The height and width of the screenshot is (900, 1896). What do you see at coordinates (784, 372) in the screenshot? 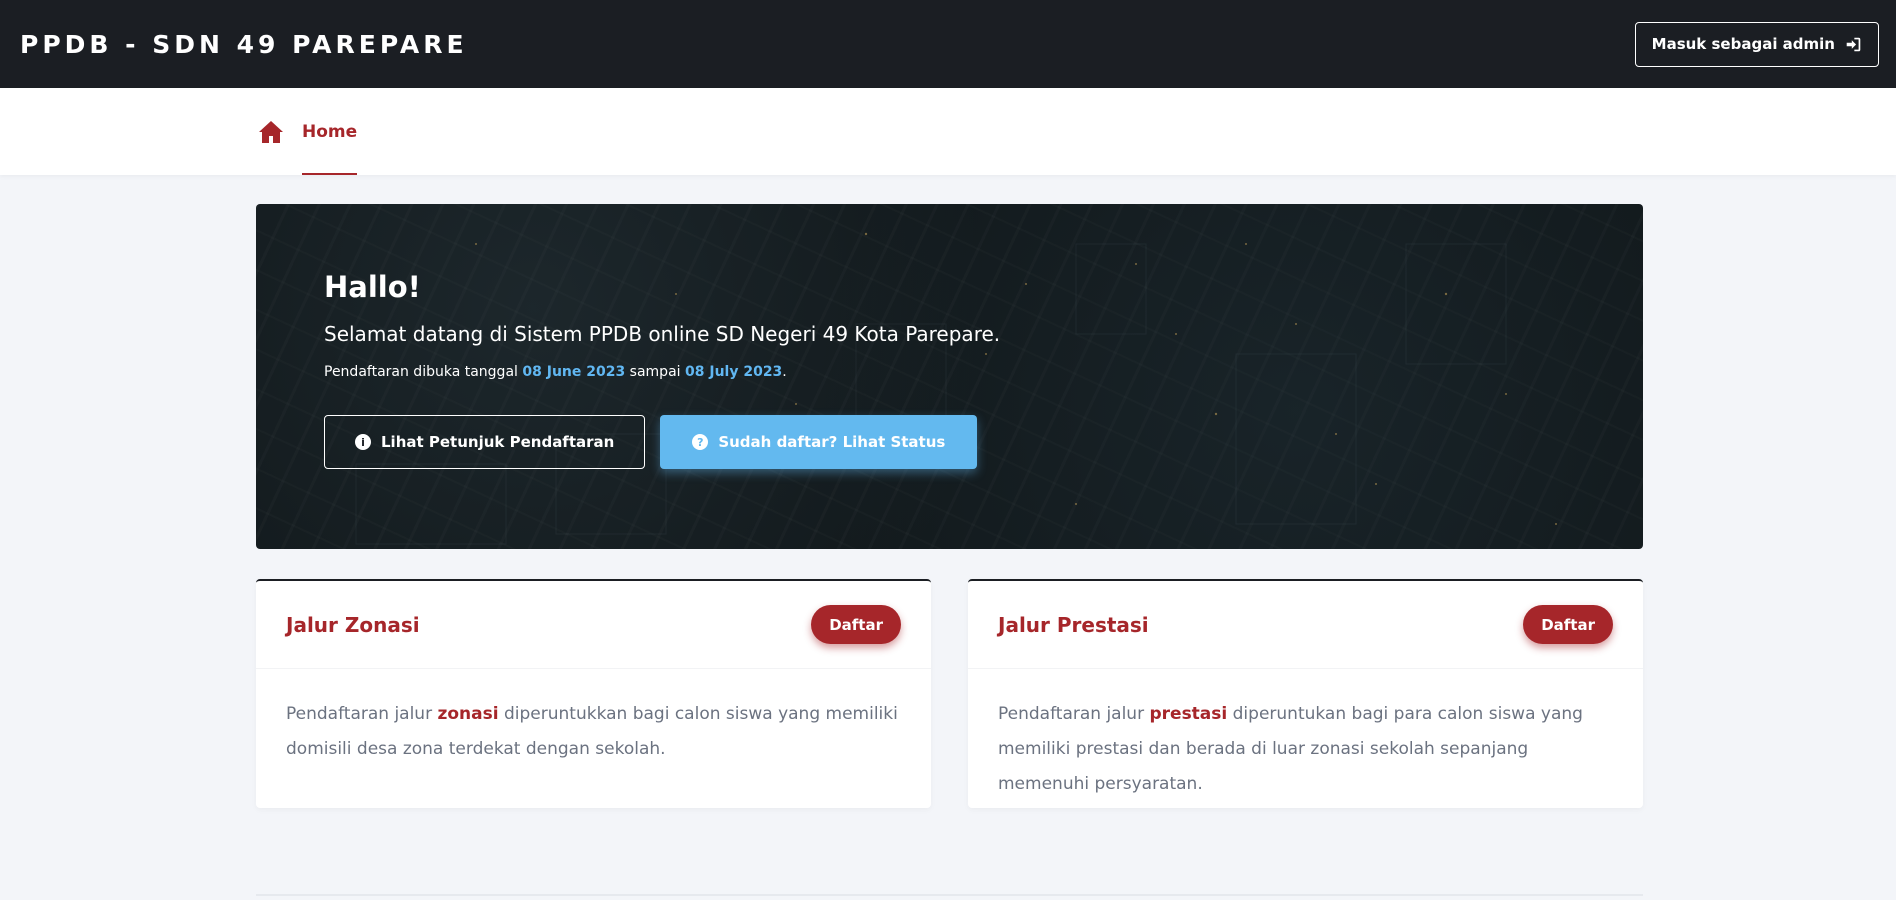
I see `date-suffix: .` at bounding box center [784, 372].